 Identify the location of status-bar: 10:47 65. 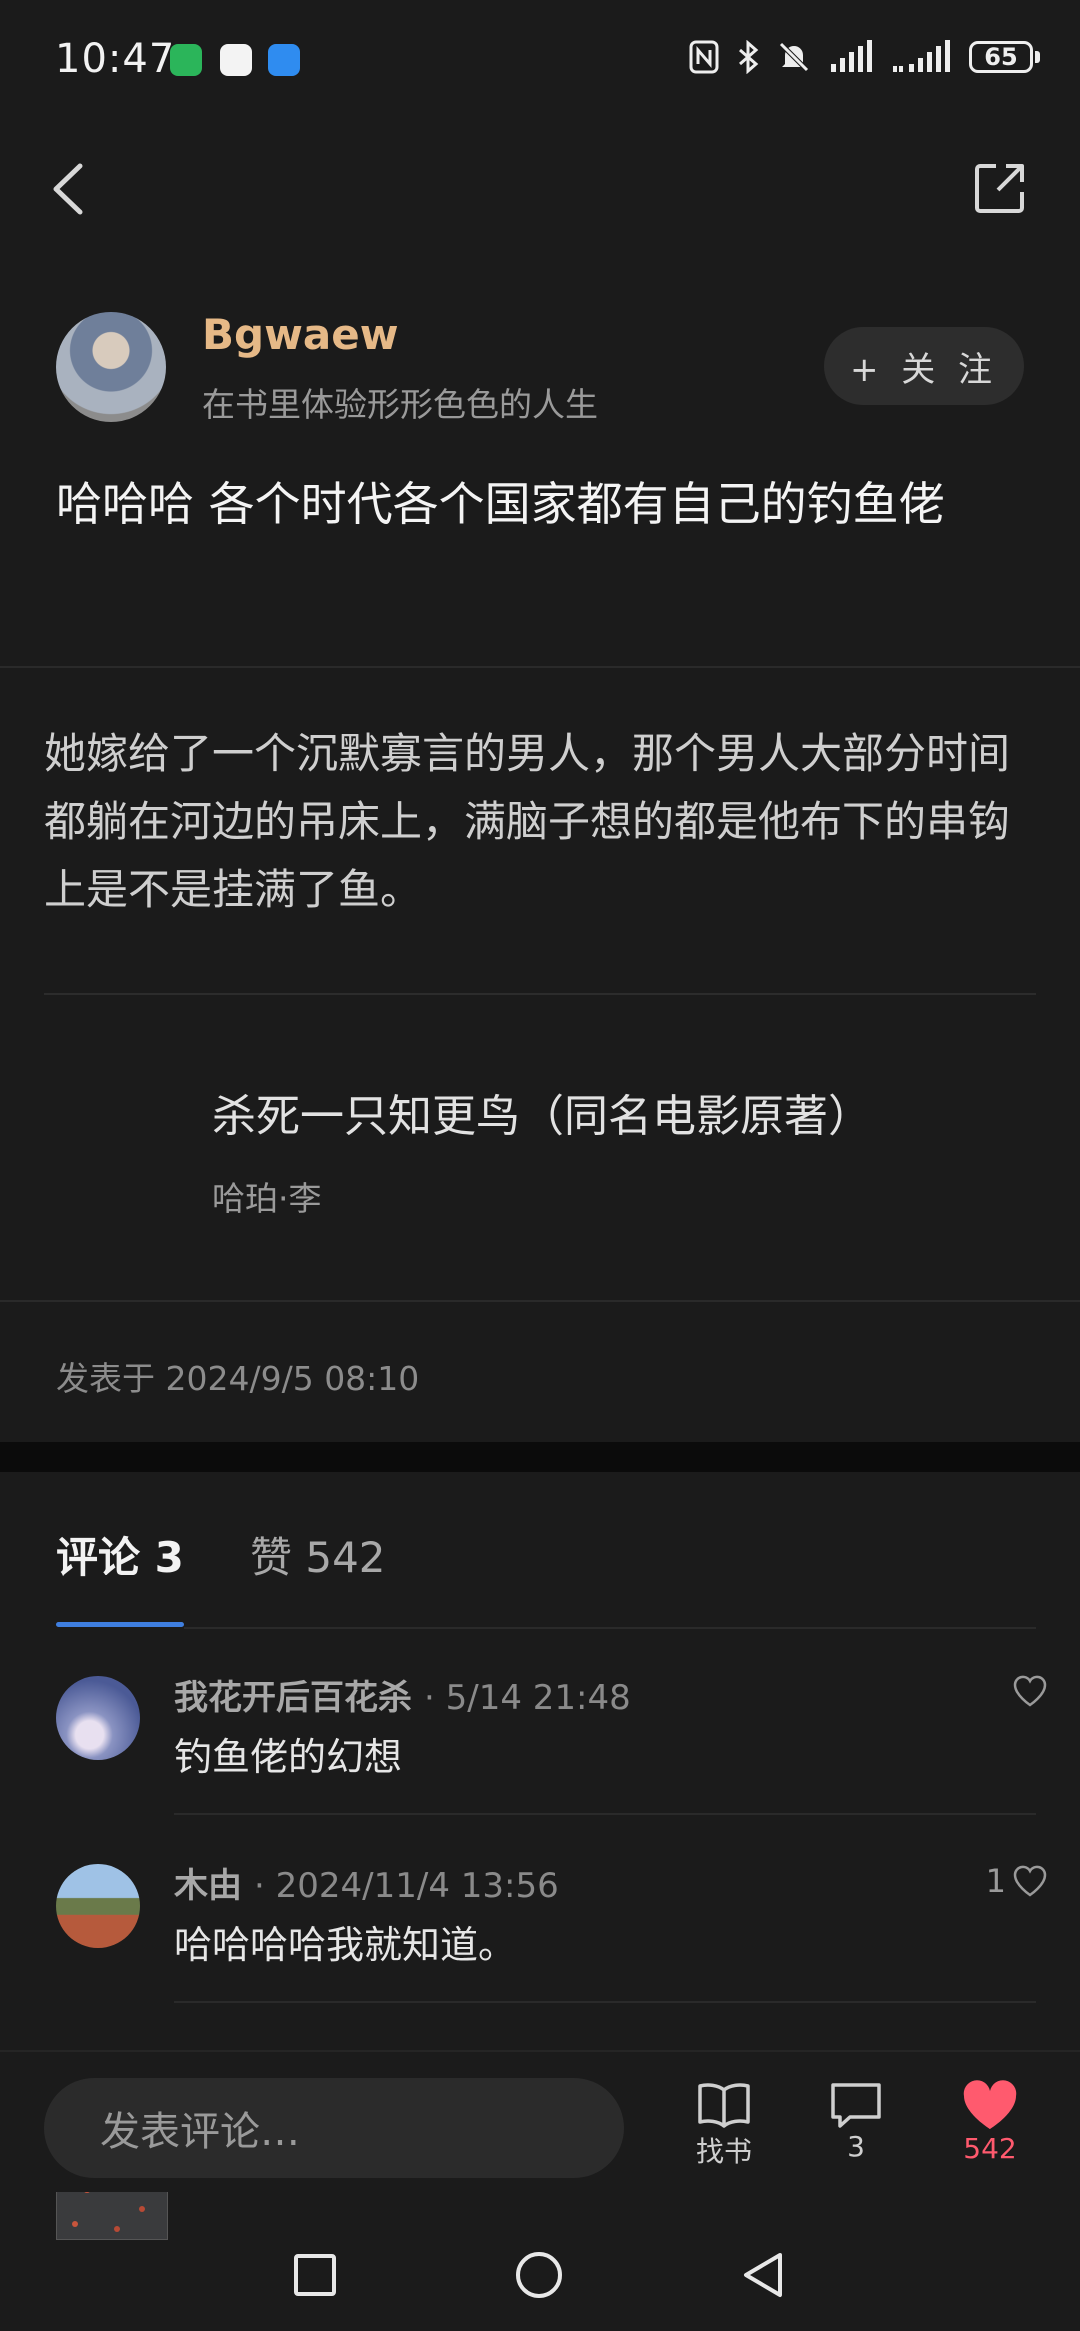
(540, 60).